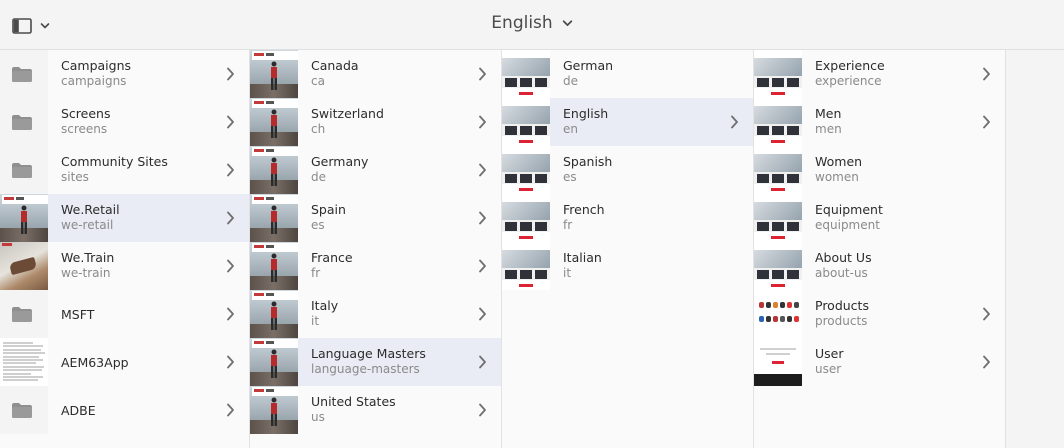 The image size is (1064, 448). What do you see at coordinates (879, 266) in the screenshot?
I see `column-item: About Us about-us` at bounding box center [879, 266].